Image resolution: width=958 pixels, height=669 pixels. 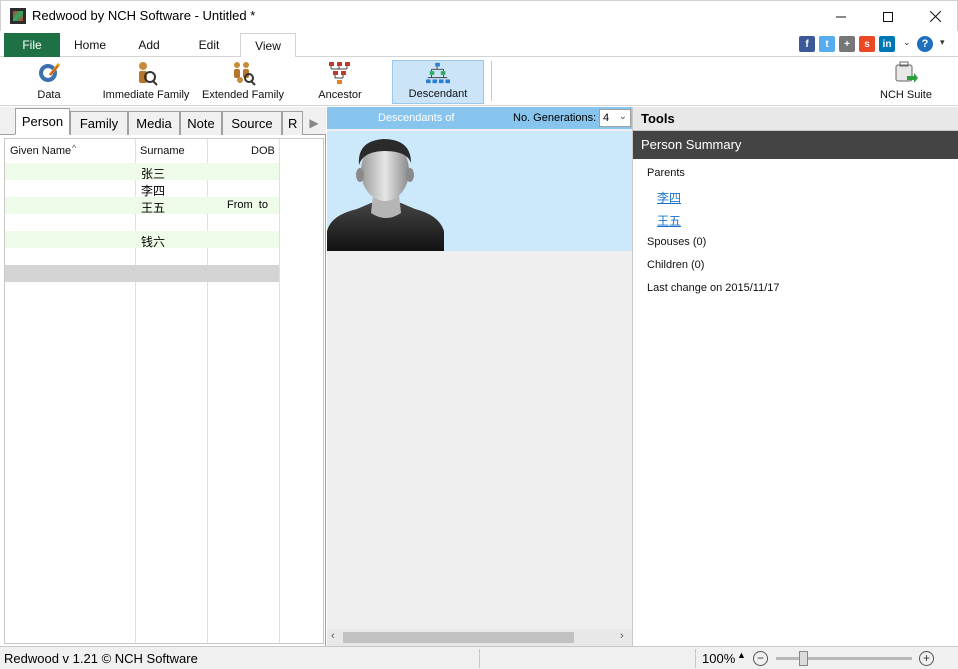 What do you see at coordinates (887, 44) in the screenshot?
I see `linkedin-icon: in` at bounding box center [887, 44].